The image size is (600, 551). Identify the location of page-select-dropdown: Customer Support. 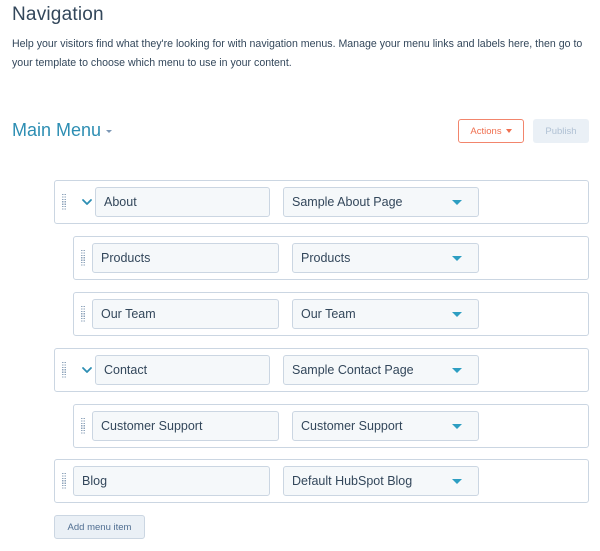
(385, 426).